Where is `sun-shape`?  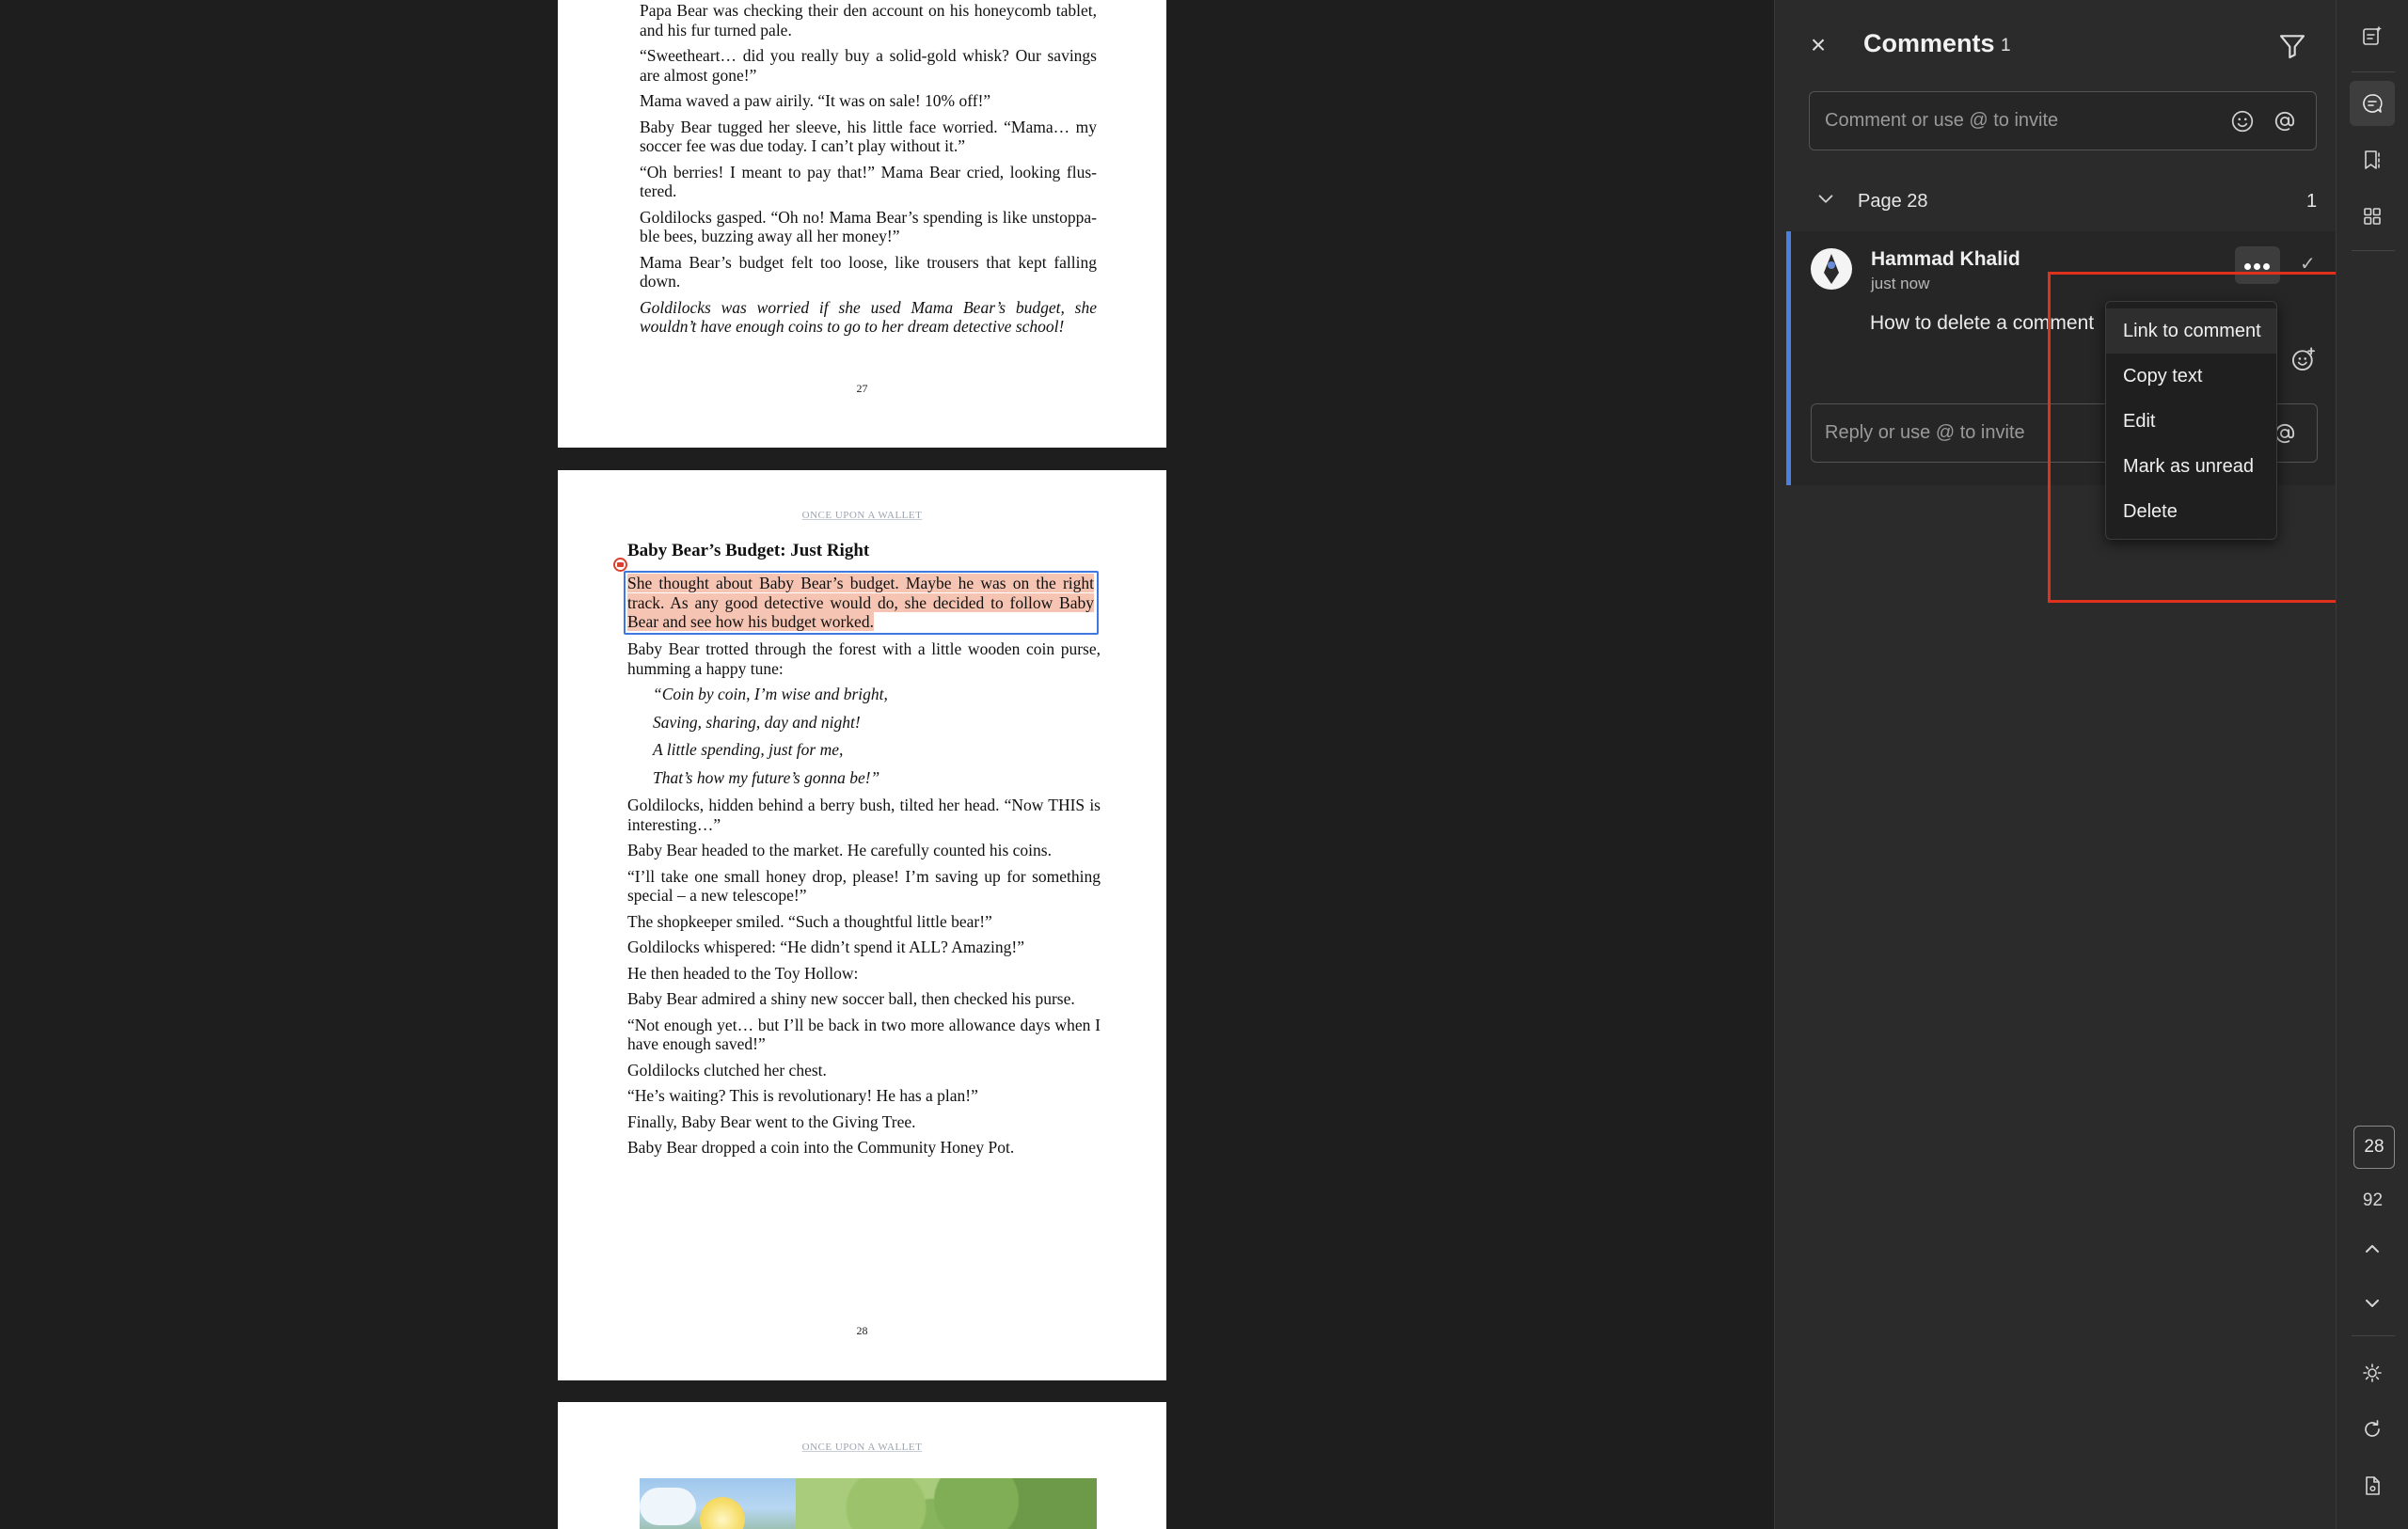 sun-shape is located at coordinates (723, 1513).